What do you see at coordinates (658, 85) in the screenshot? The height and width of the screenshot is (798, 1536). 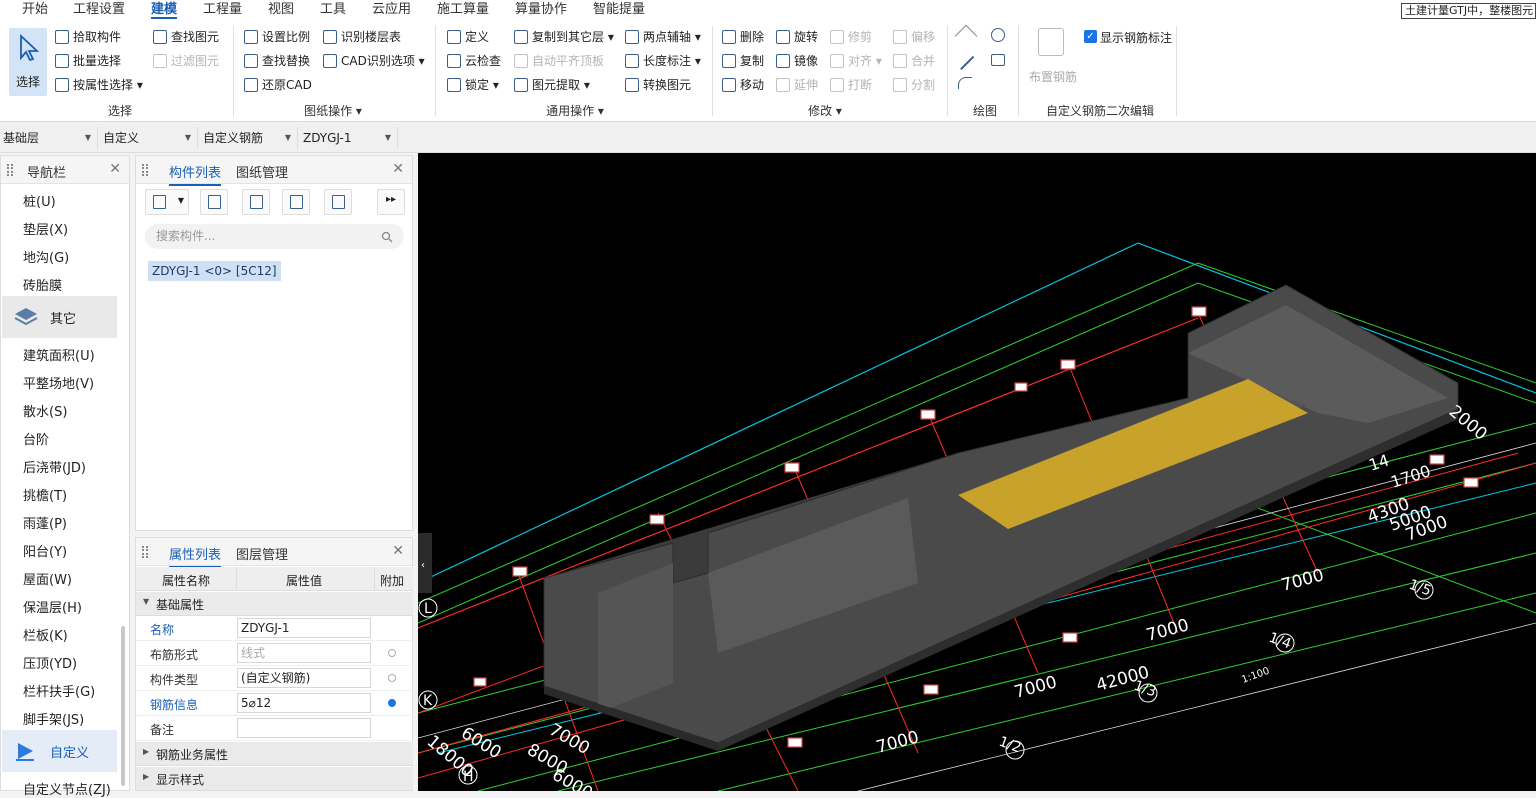 I see `convert-button: 转换图元` at bounding box center [658, 85].